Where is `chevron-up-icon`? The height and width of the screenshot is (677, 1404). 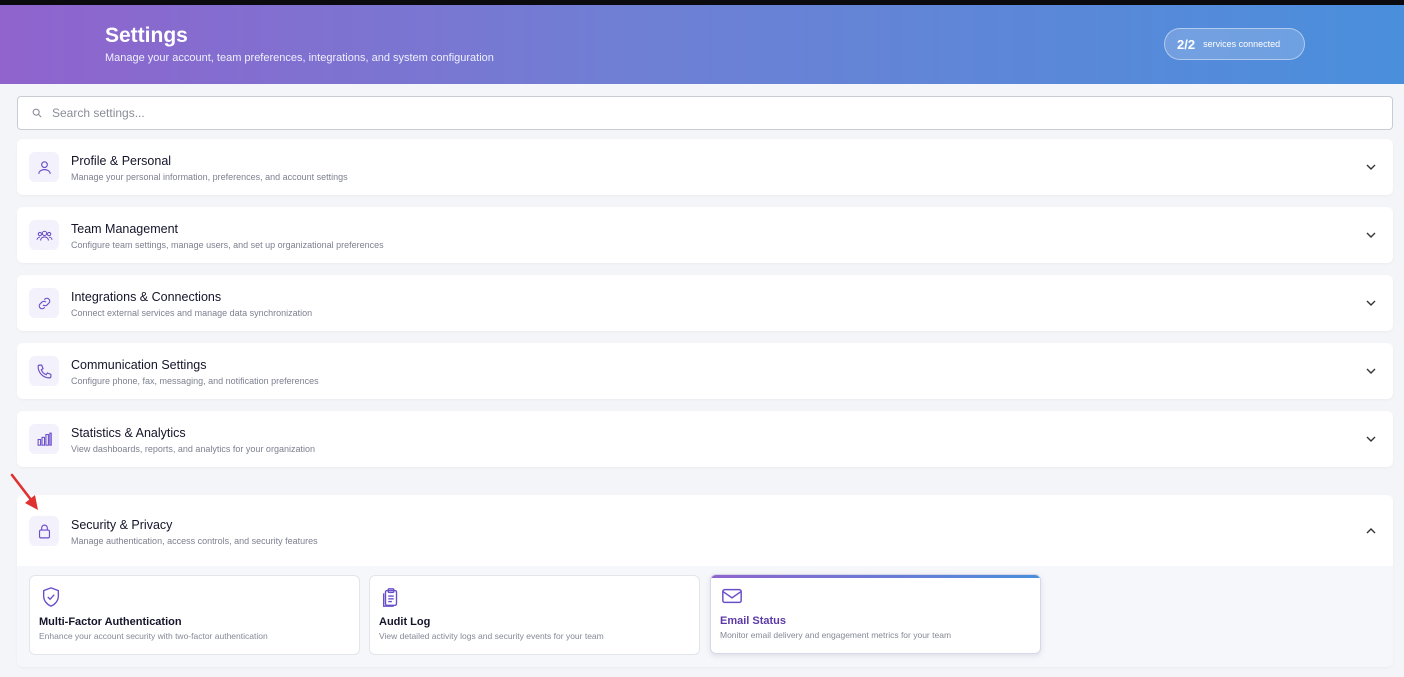
chevron-up-icon is located at coordinates (1371, 531).